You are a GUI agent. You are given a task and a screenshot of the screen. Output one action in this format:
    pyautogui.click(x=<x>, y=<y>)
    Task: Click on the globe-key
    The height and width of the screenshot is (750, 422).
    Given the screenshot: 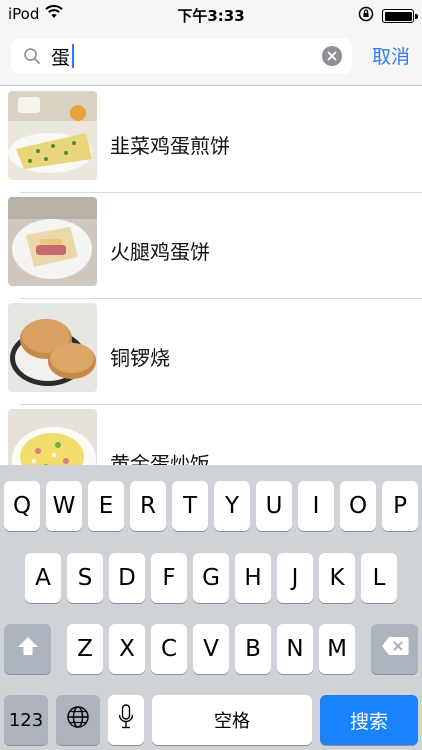 What is the action you would take?
    pyautogui.click(x=78, y=720)
    